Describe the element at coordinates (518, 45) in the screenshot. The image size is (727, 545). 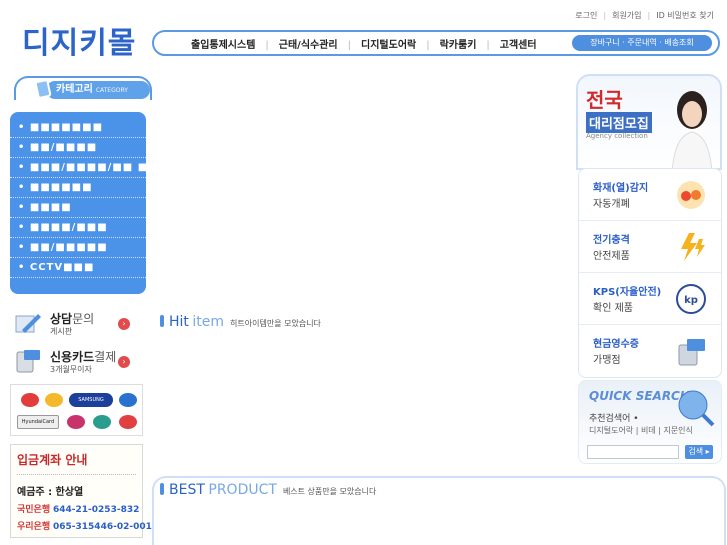
I see `nav-item-customer-center: 고객센터` at that location.